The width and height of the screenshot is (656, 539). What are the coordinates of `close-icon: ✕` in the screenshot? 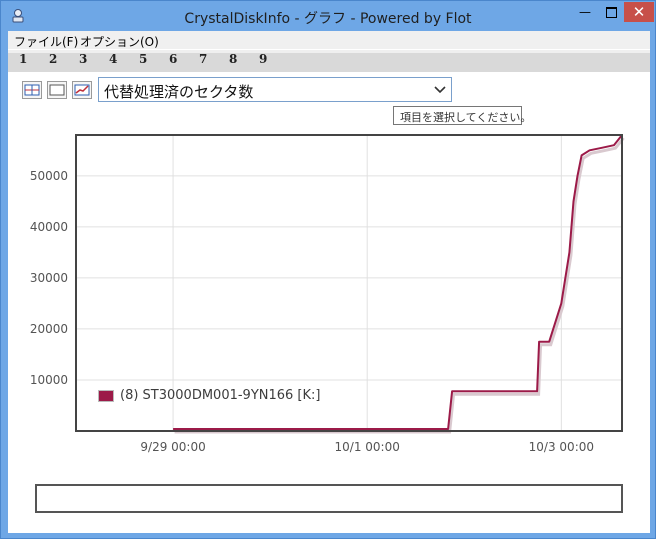 It's located at (639, 12).